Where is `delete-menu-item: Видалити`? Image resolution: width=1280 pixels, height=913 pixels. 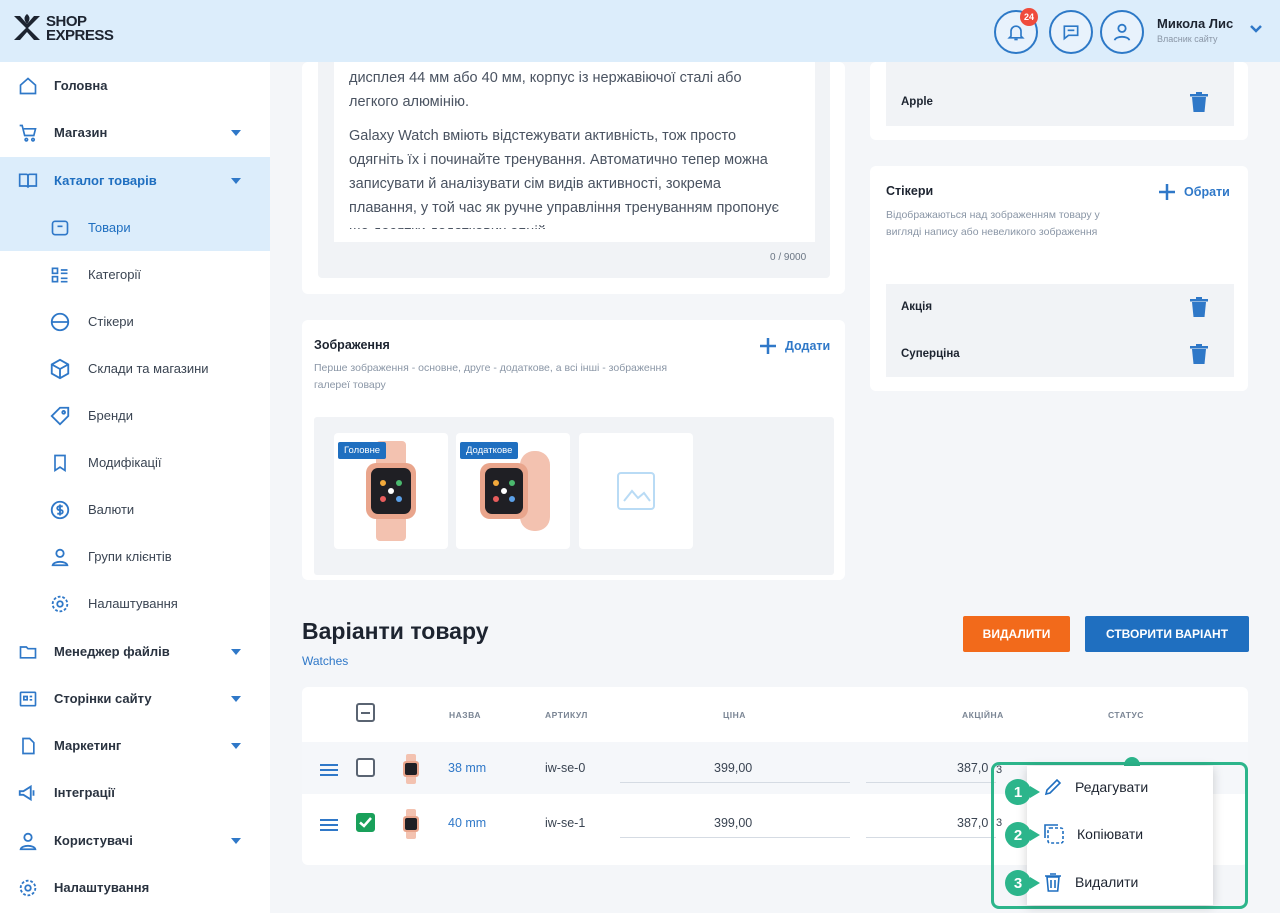
delete-menu-item: Видалити is located at coordinates (1128, 882).